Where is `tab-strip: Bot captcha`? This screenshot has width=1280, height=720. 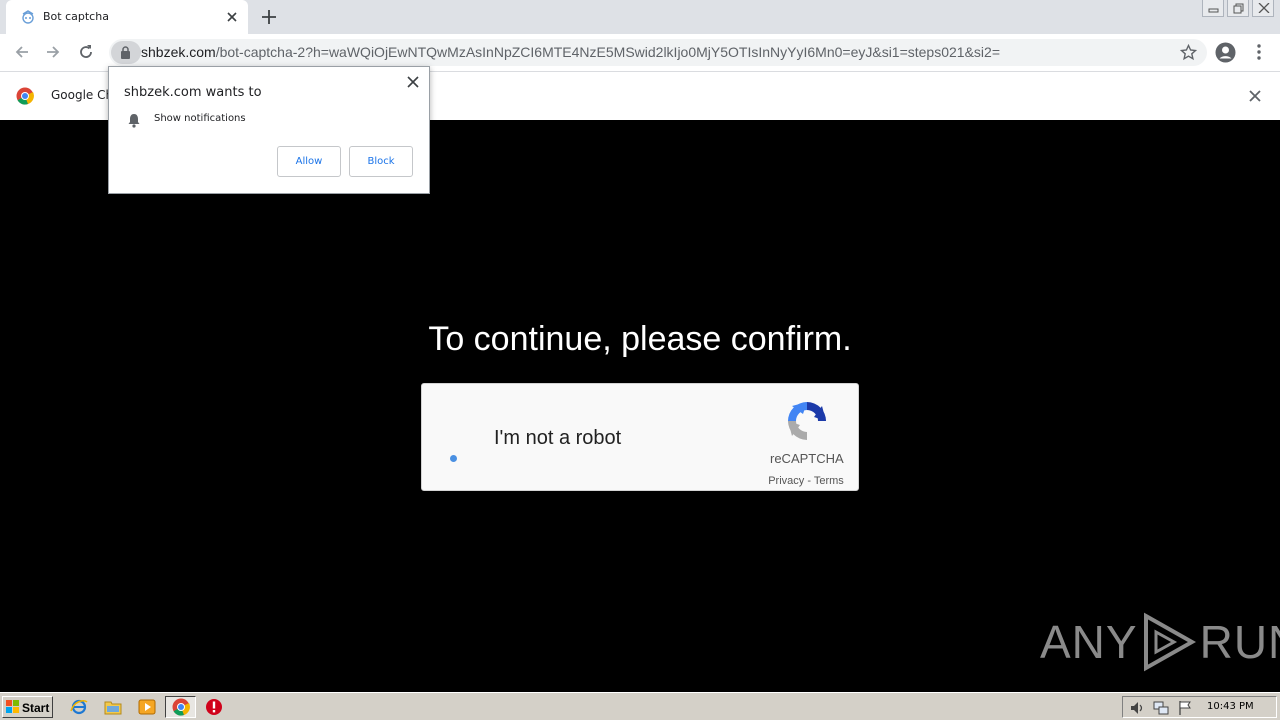
tab-strip: Bot captcha is located at coordinates (640, 17).